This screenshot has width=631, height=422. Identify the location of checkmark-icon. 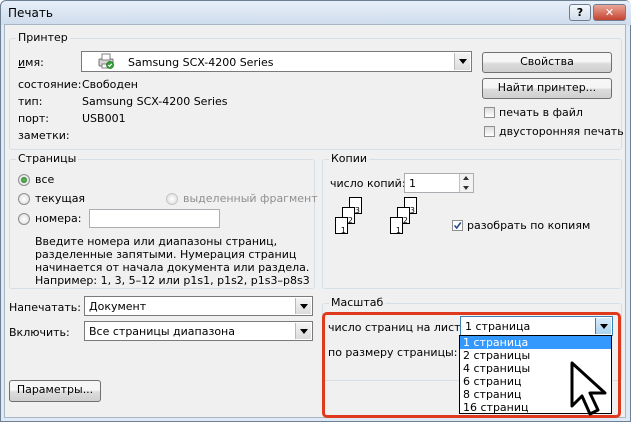
(457, 226).